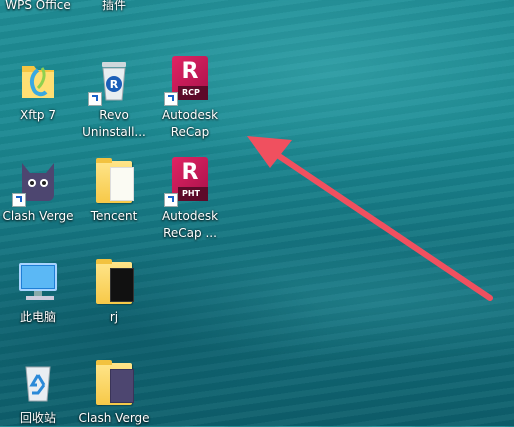 This screenshot has width=514, height=427. I want to click on desktop-icon-plugins: 插件, so click(114, 7).